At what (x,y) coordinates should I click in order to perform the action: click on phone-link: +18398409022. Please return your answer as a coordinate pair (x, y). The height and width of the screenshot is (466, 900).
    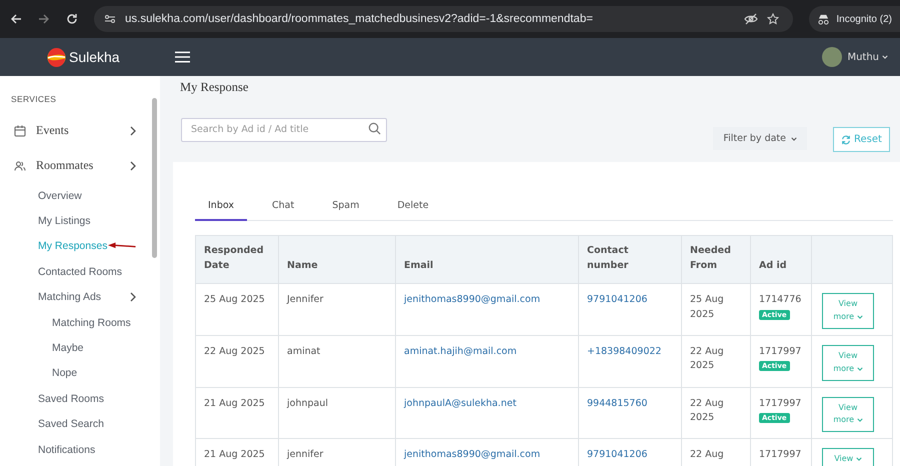
    Looking at the image, I should click on (624, 352).